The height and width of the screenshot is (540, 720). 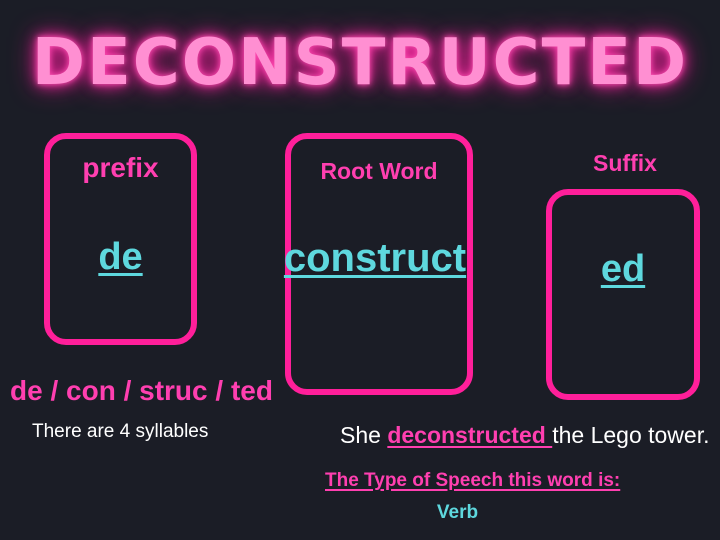 I want to click on root-word-value: construct, so click(x=375, y=258).